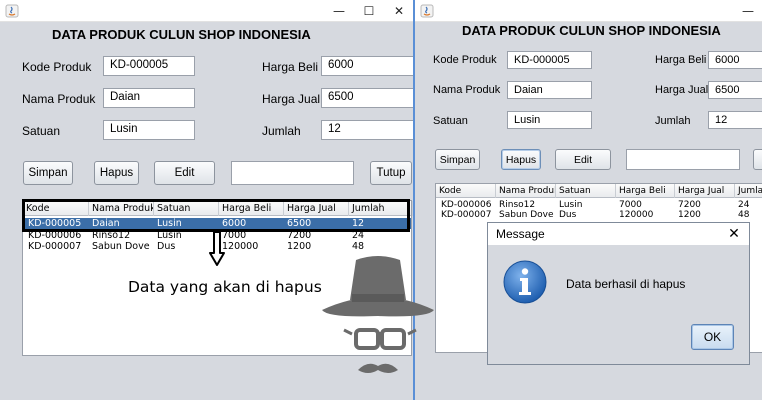 The width and height of the screenshot is (762, 400). I want to click on hat-glasses-mustache-logo, so click(378, 314).